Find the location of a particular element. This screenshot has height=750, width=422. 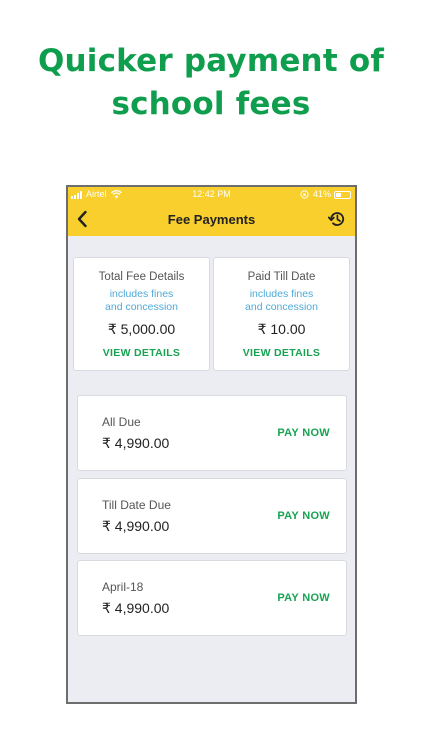

april-due-card: April-18 ₹ 4,990.00 PAY NOW is located at coordinates (212, 598).